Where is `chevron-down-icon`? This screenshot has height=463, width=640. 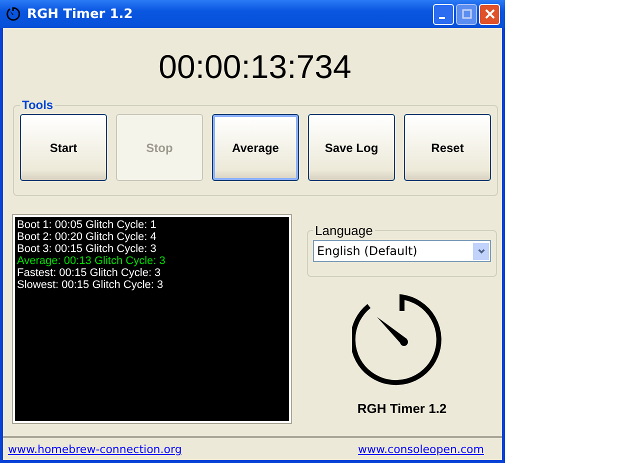 chevron-down-icon is located at coordinates (481, 251).